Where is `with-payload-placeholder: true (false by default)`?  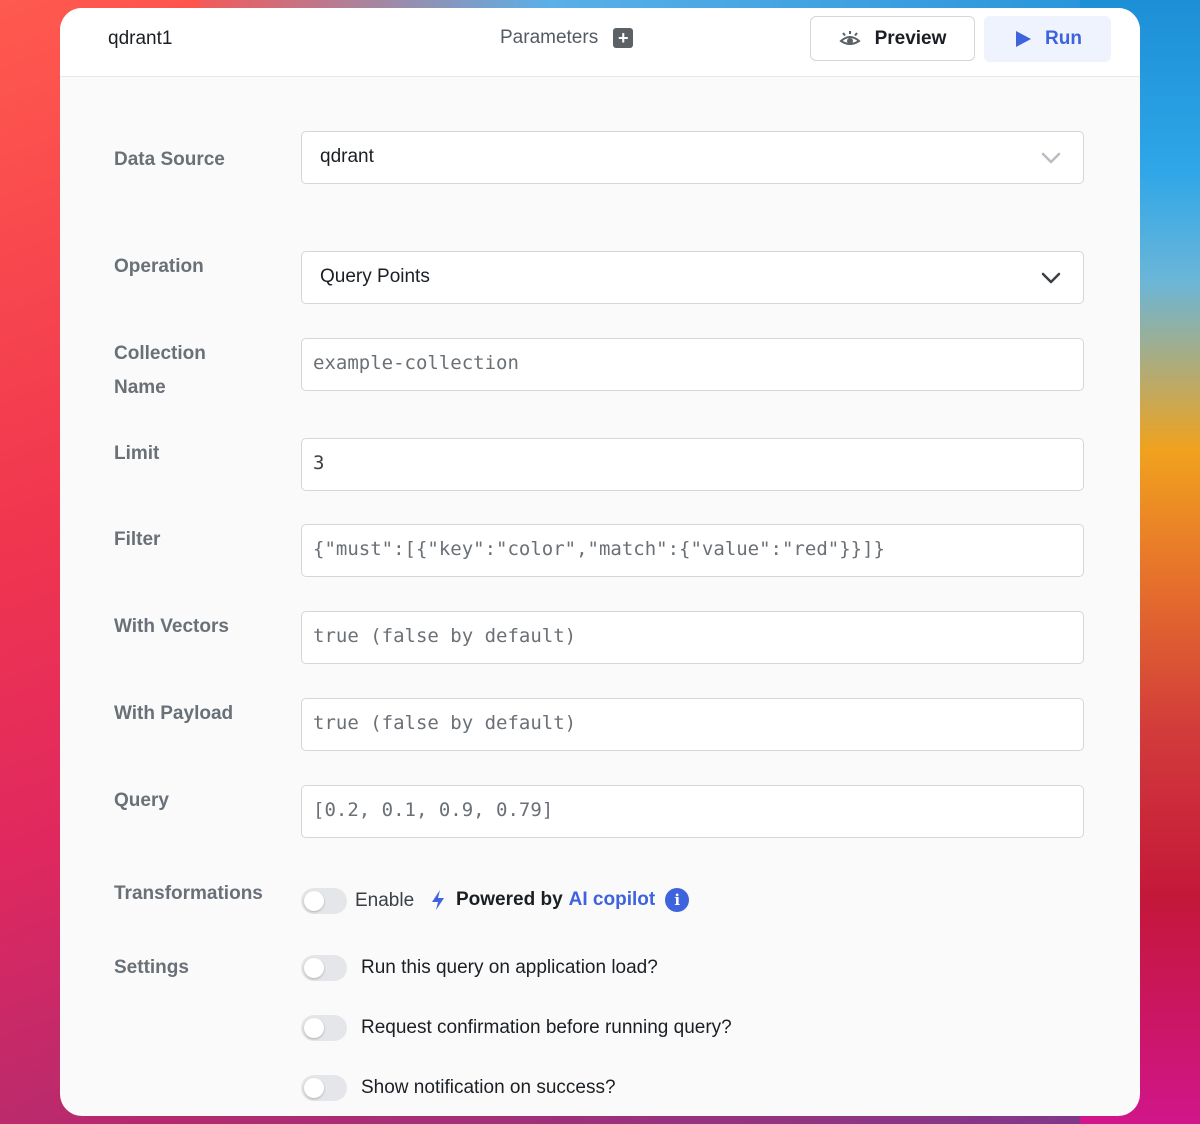
with-payload-placeholder: true (false by default) is located at coordinates (445, 723).